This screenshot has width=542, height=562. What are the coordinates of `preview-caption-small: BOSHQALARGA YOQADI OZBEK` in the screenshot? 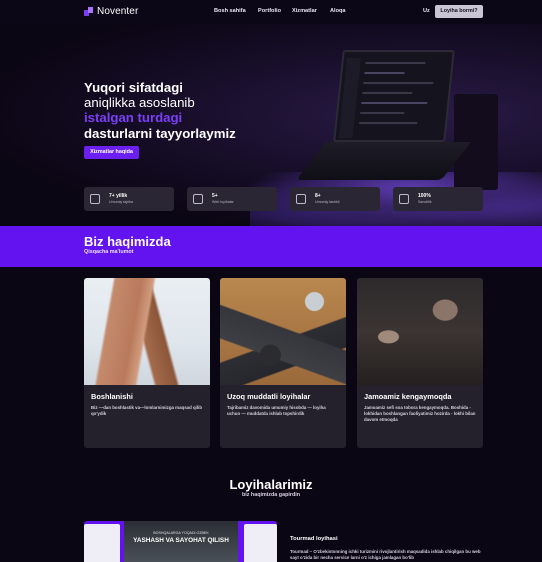 It's located at (181, 533).